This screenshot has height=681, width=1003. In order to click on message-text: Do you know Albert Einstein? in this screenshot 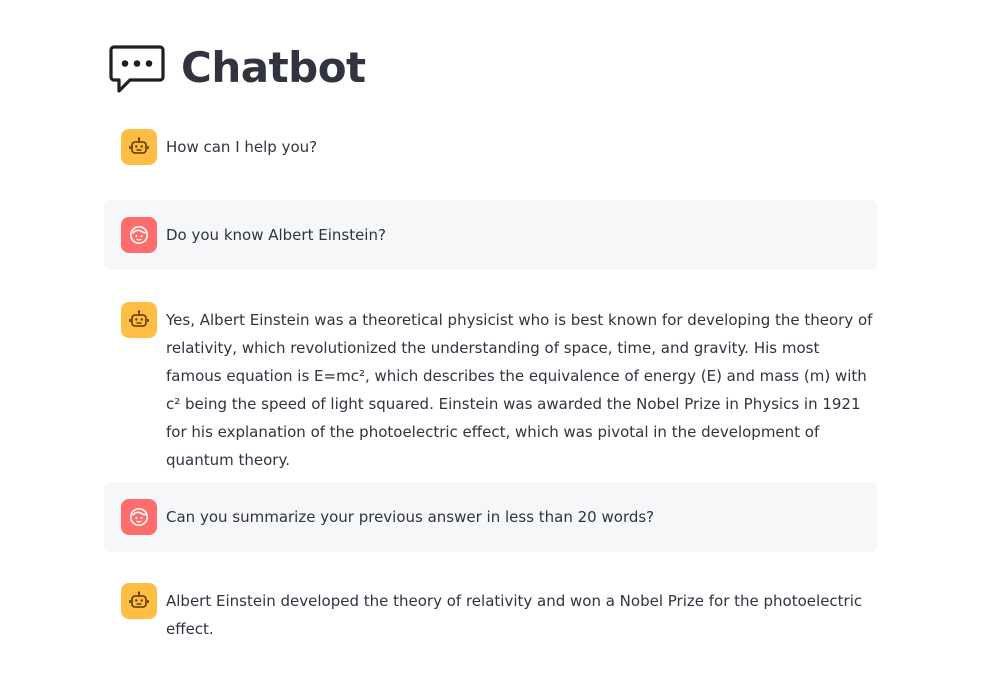, I will do `click(276, 235)`.